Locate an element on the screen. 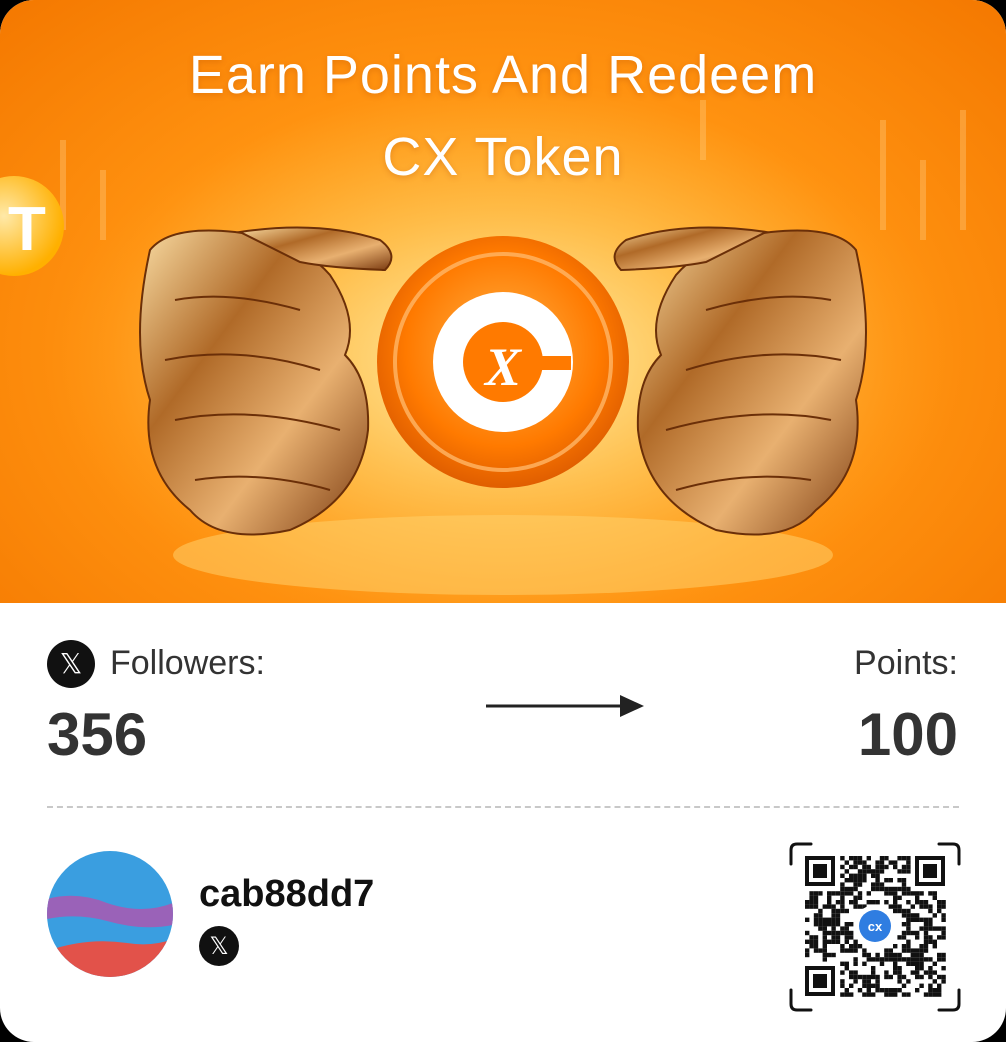 The width and height of the screenshot is (1006, 1042). svg-text: cx is located at coordinates (875, 926).